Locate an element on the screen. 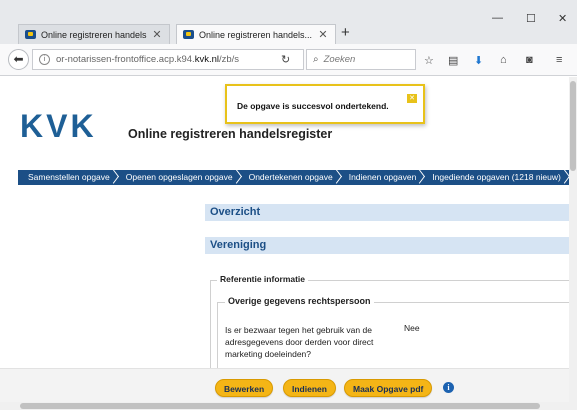 The height and width of the screenshot is (410, 577). step-openen: Openen opgeslagen opgave is located at coordinates (177, 177).